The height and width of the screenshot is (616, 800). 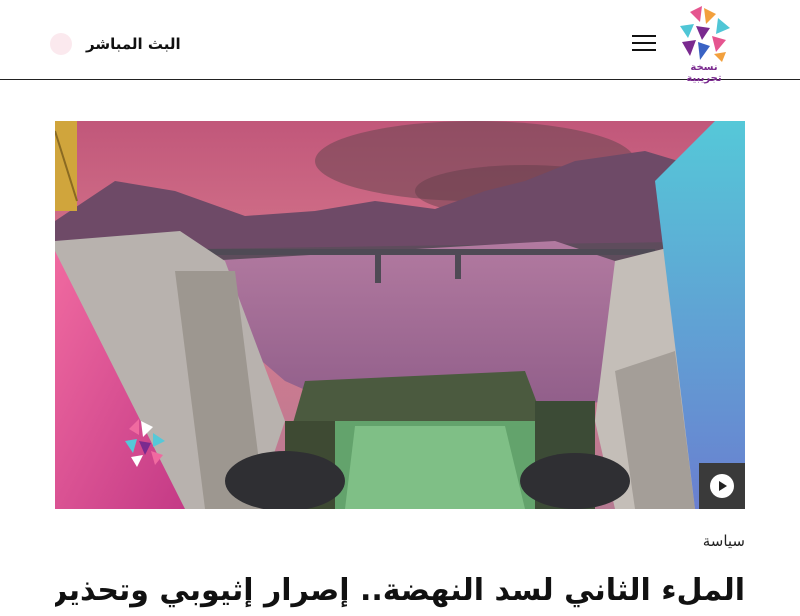 I want to click on menu-button, so click(x=644, y=43).